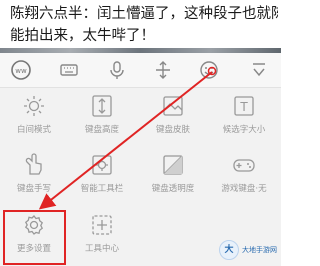 The width and height of the screenshot is (320, 266). Describe the element at coordinates (209, 70) in the screenshot. I see `emoji-icon` at that location.